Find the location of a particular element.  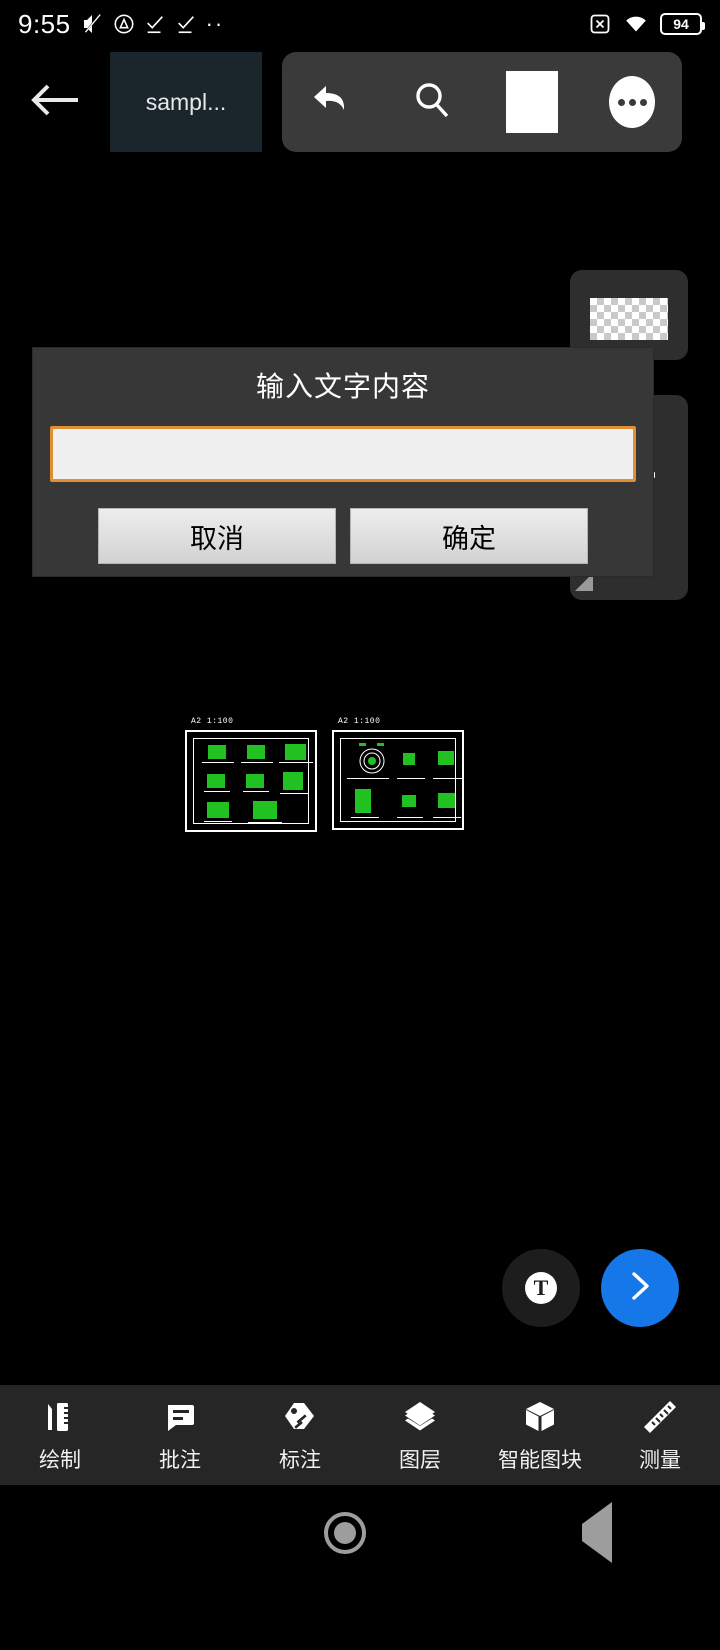

search-button is located at coordinates (432, 102).